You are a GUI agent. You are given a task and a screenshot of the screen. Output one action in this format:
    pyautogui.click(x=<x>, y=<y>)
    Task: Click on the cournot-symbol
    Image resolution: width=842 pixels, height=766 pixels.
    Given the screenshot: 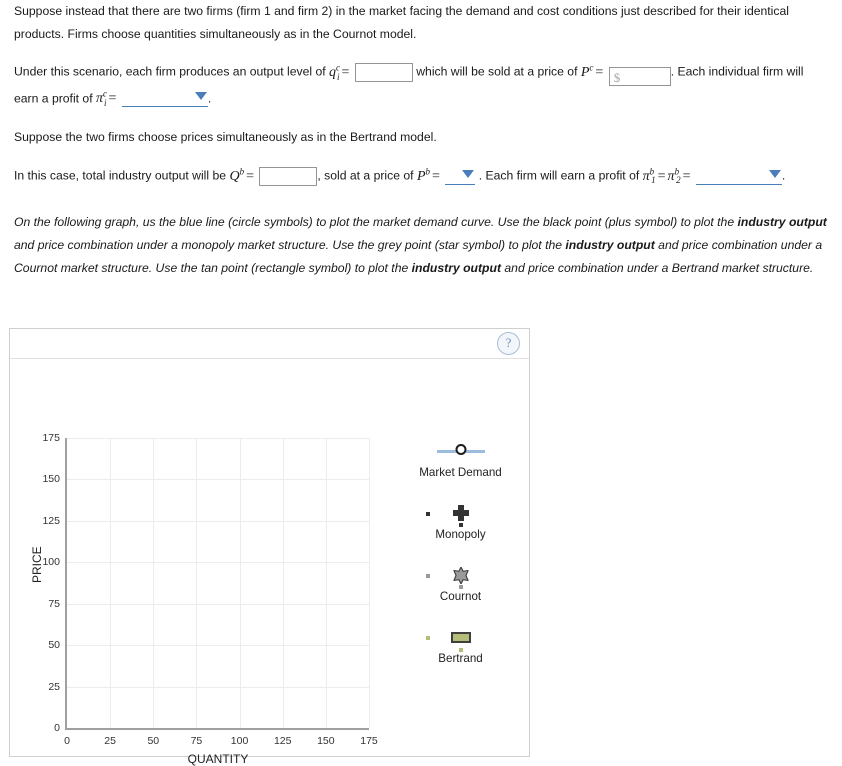 What is the action you would take?
    pyautogui.click(x=460, y=575)
    